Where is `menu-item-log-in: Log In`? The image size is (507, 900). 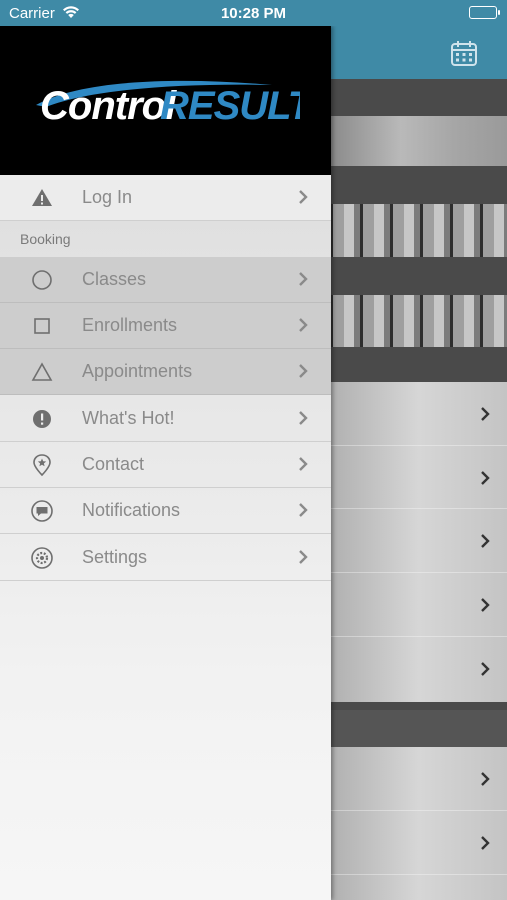 menu-item-log-in: Log In is located at coordinates (165, 198).